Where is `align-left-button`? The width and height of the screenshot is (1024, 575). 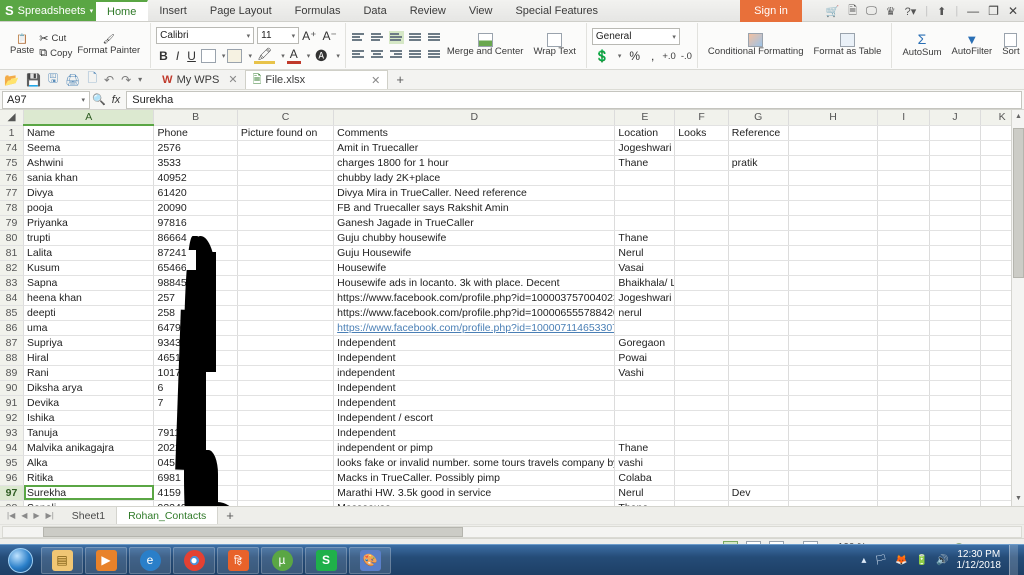
align-left-button is located at coordinates (358, 54).